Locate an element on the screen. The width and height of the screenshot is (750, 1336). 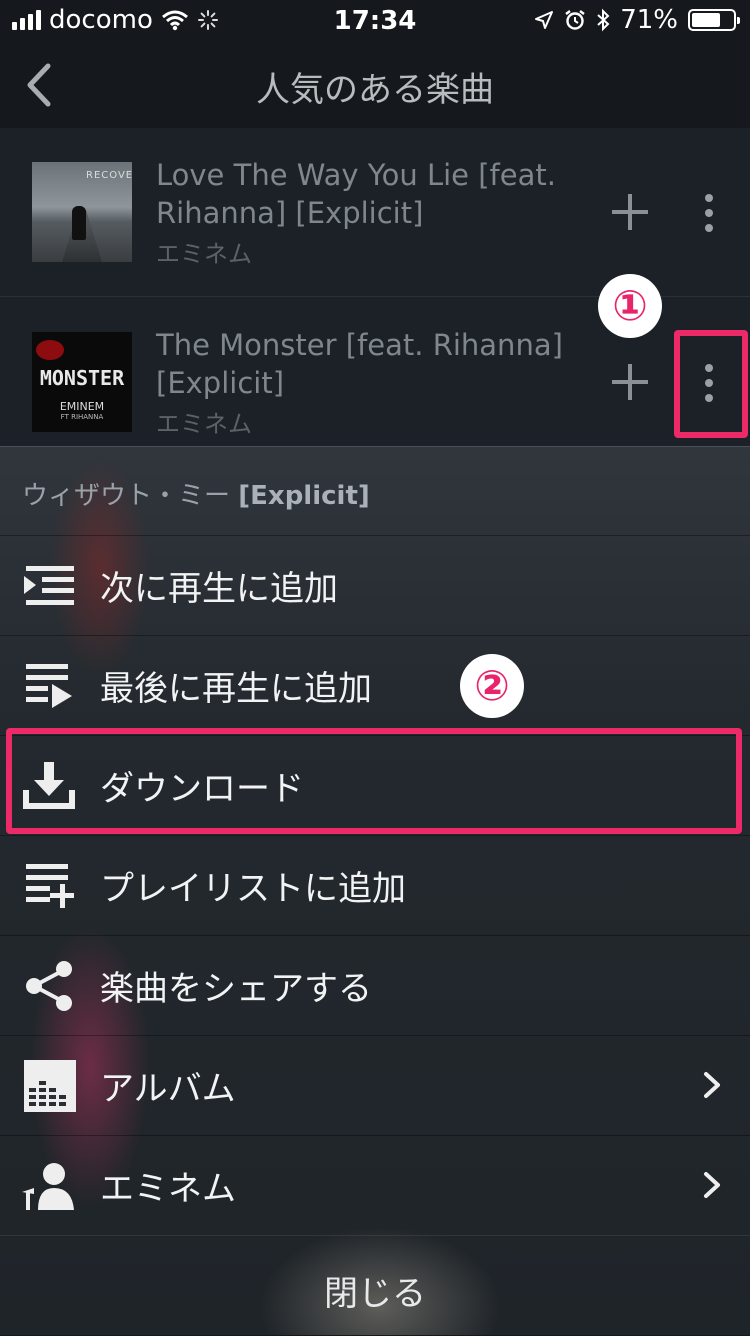
menu-item-share: 楽曲をシェアする is located at coordinates (375, 985).